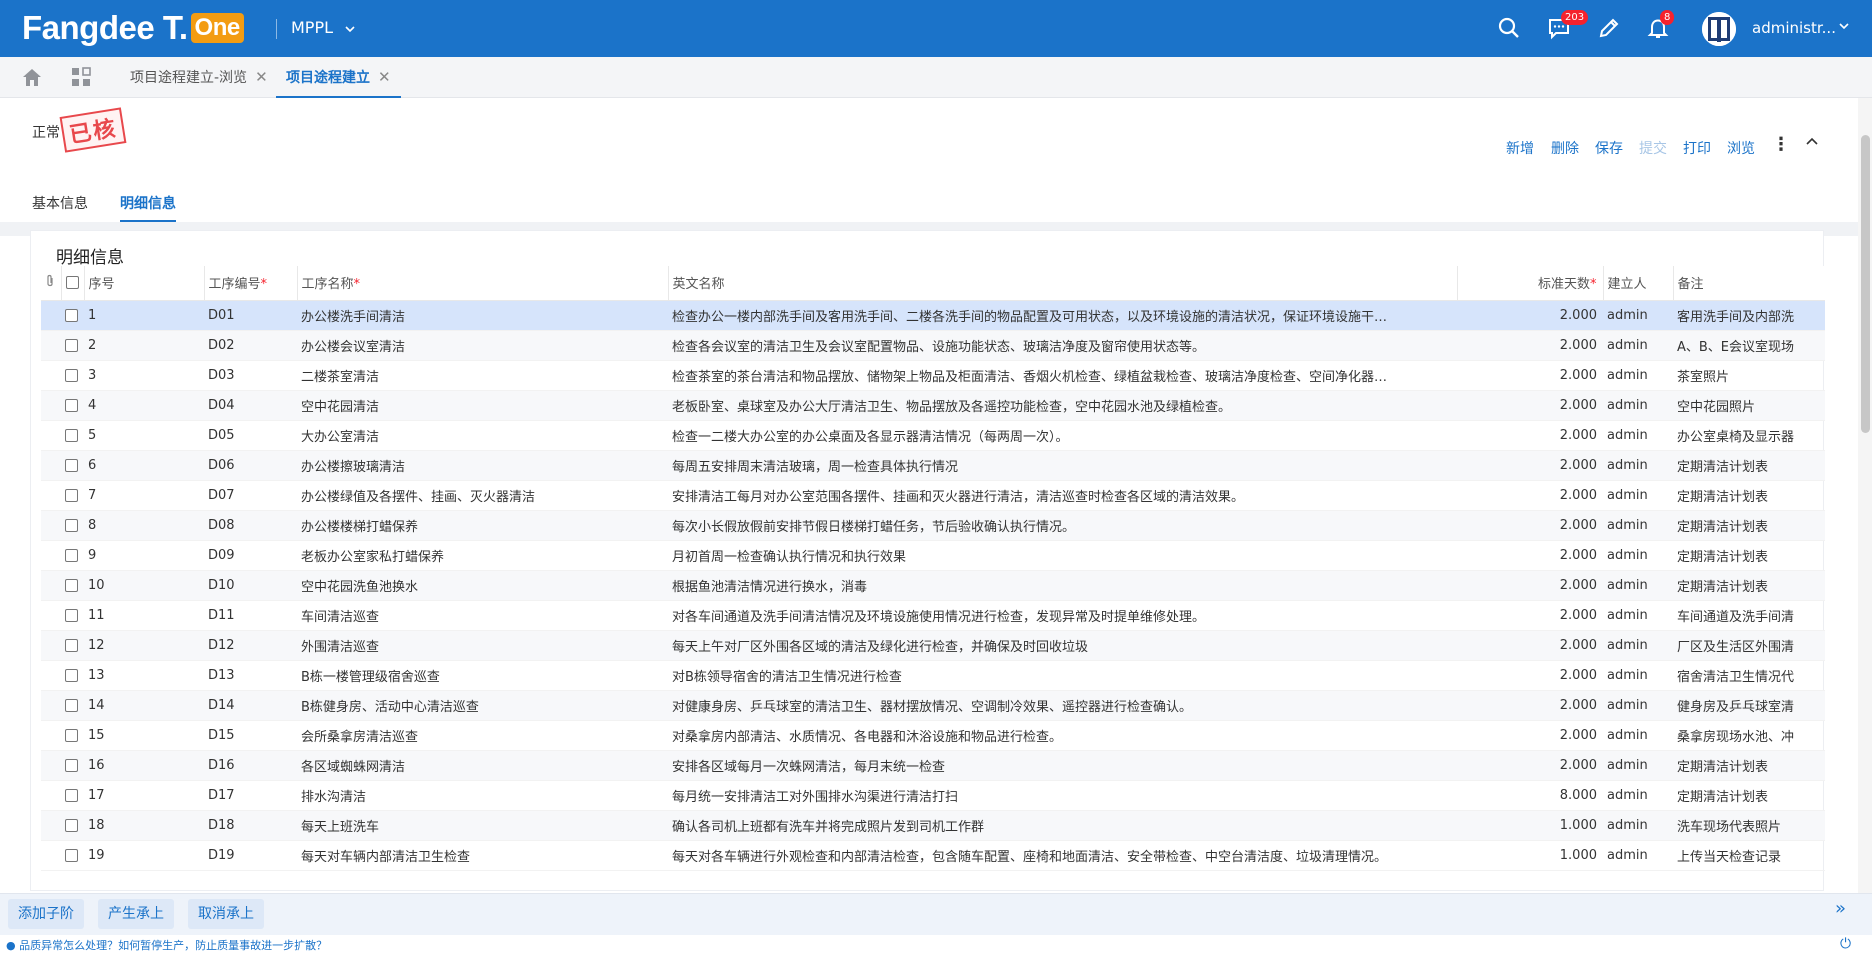 The height and width of the screenshot is (958, 1872). What do you see at coordinates (1638, 283) in the screenshot?
I see `column-header-creator: 建立人` at bounding box center [1638, 283].